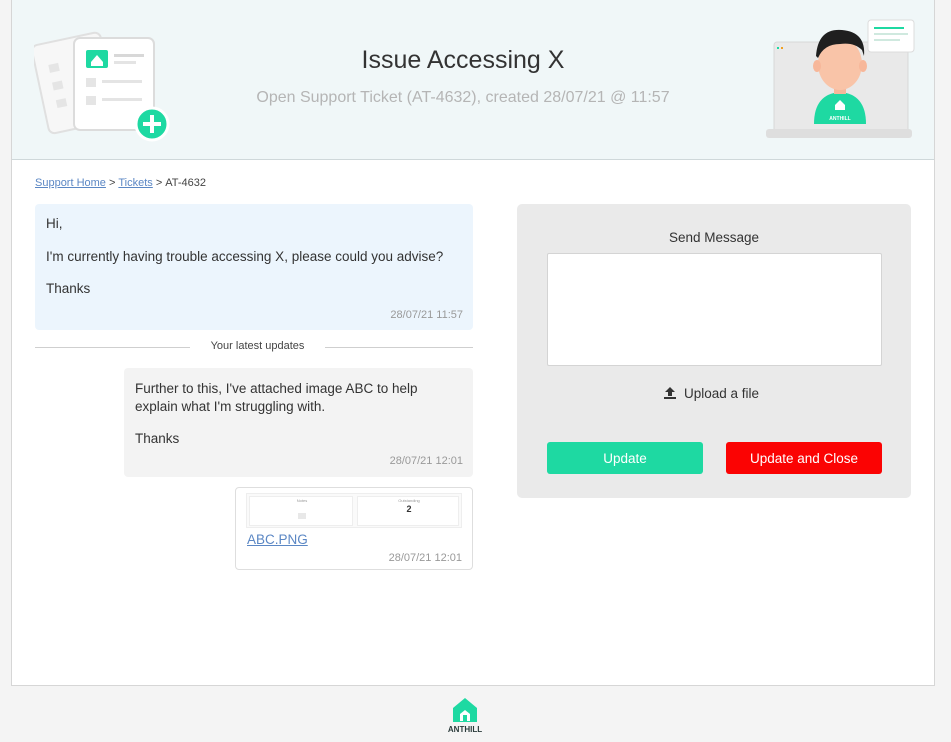  Describe the element at coordinates (102, 86) in the screenshot. I see `ticket-documents-illustration` at that location.